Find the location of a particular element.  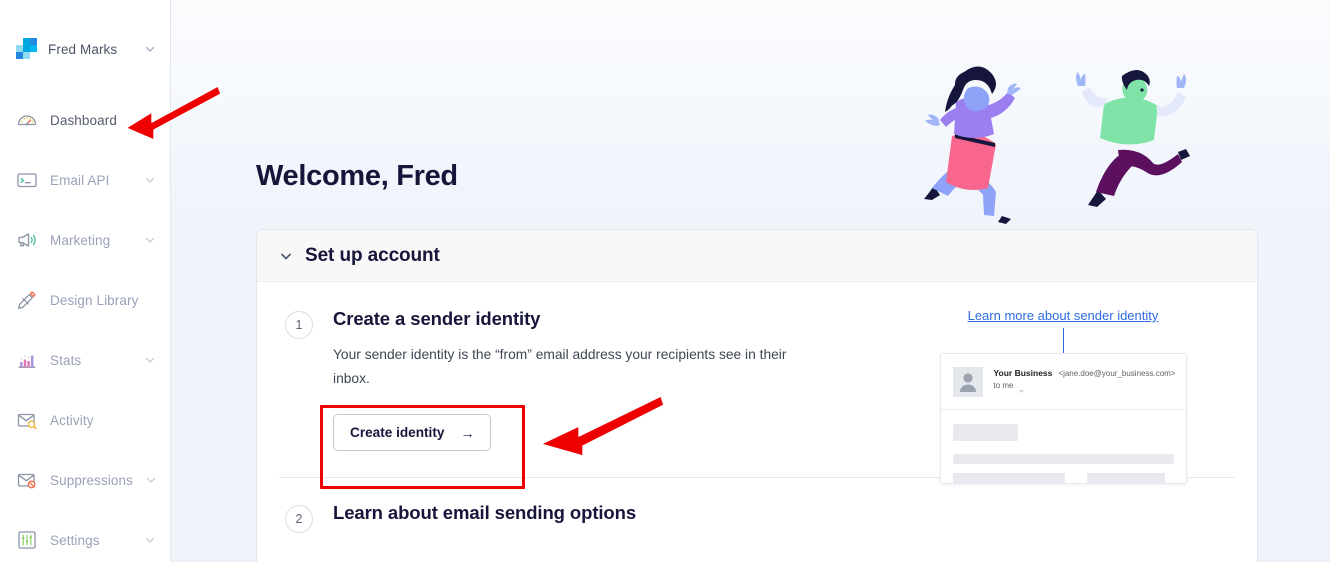

sidebar-item-label: Dashboard is located at coordinates (83, 120).